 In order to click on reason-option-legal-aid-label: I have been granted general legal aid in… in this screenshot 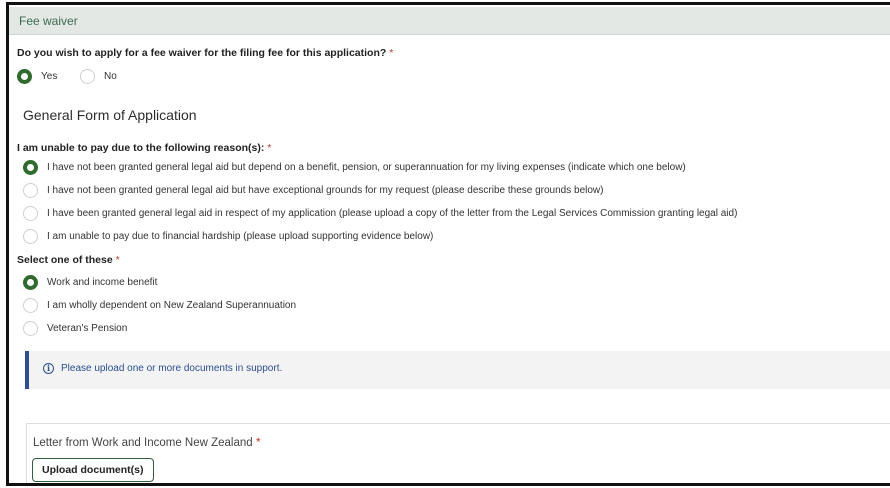, I will do `click(392, 213)`.